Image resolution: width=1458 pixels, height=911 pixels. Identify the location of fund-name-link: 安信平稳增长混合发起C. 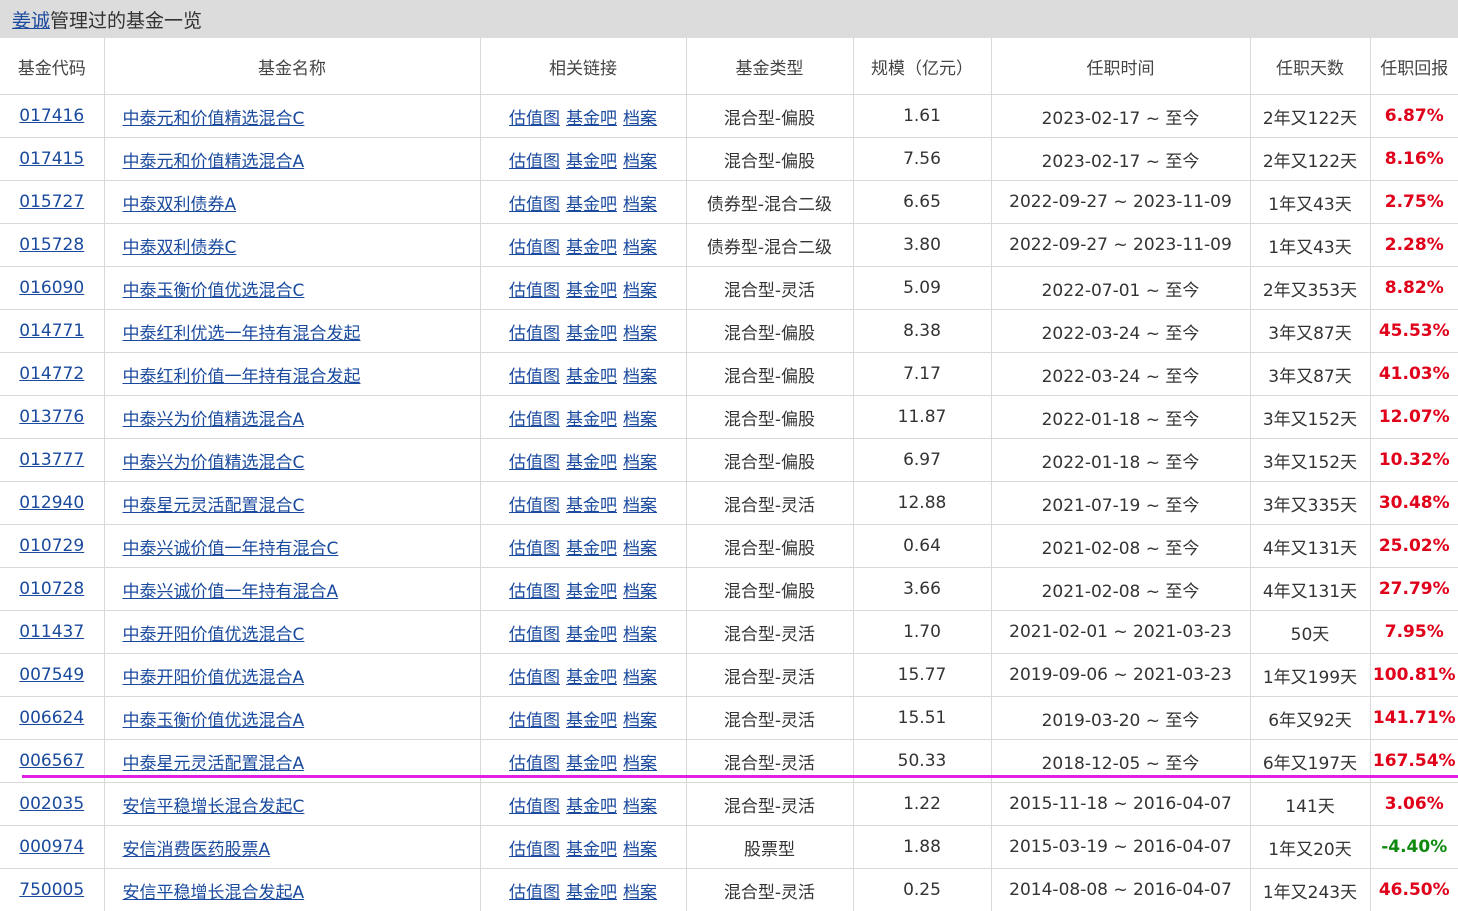
(214, 807).